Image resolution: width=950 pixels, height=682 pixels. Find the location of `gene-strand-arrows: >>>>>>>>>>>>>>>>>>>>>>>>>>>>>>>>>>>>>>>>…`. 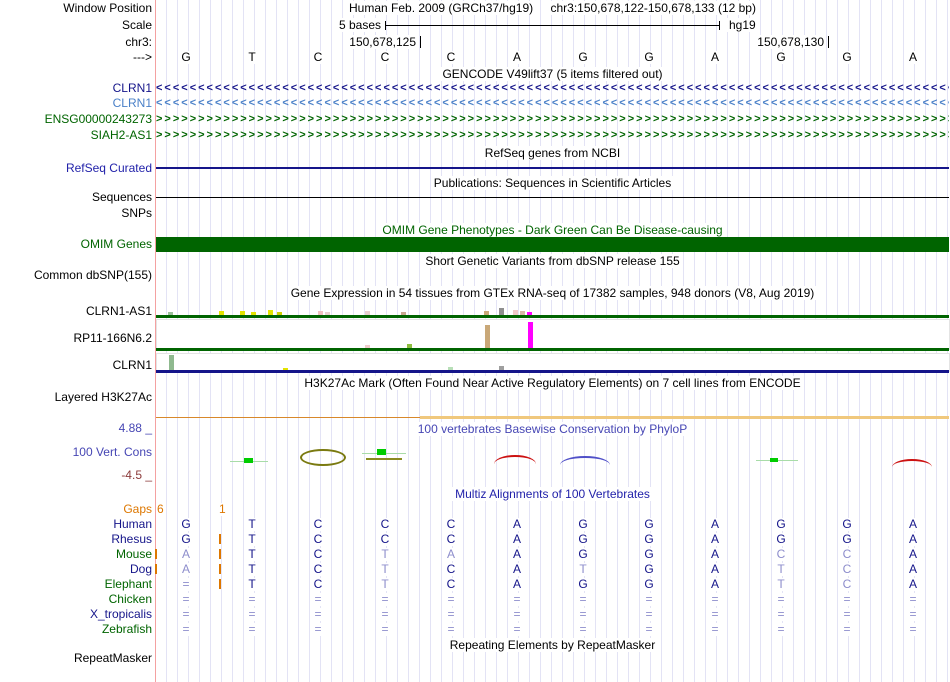

gene-strand-arrows: >>>>>>>>>>>>>>>>>>>>>>>>>>>>>>>>>>>>>>>>… is located at coordinates (552, 119).